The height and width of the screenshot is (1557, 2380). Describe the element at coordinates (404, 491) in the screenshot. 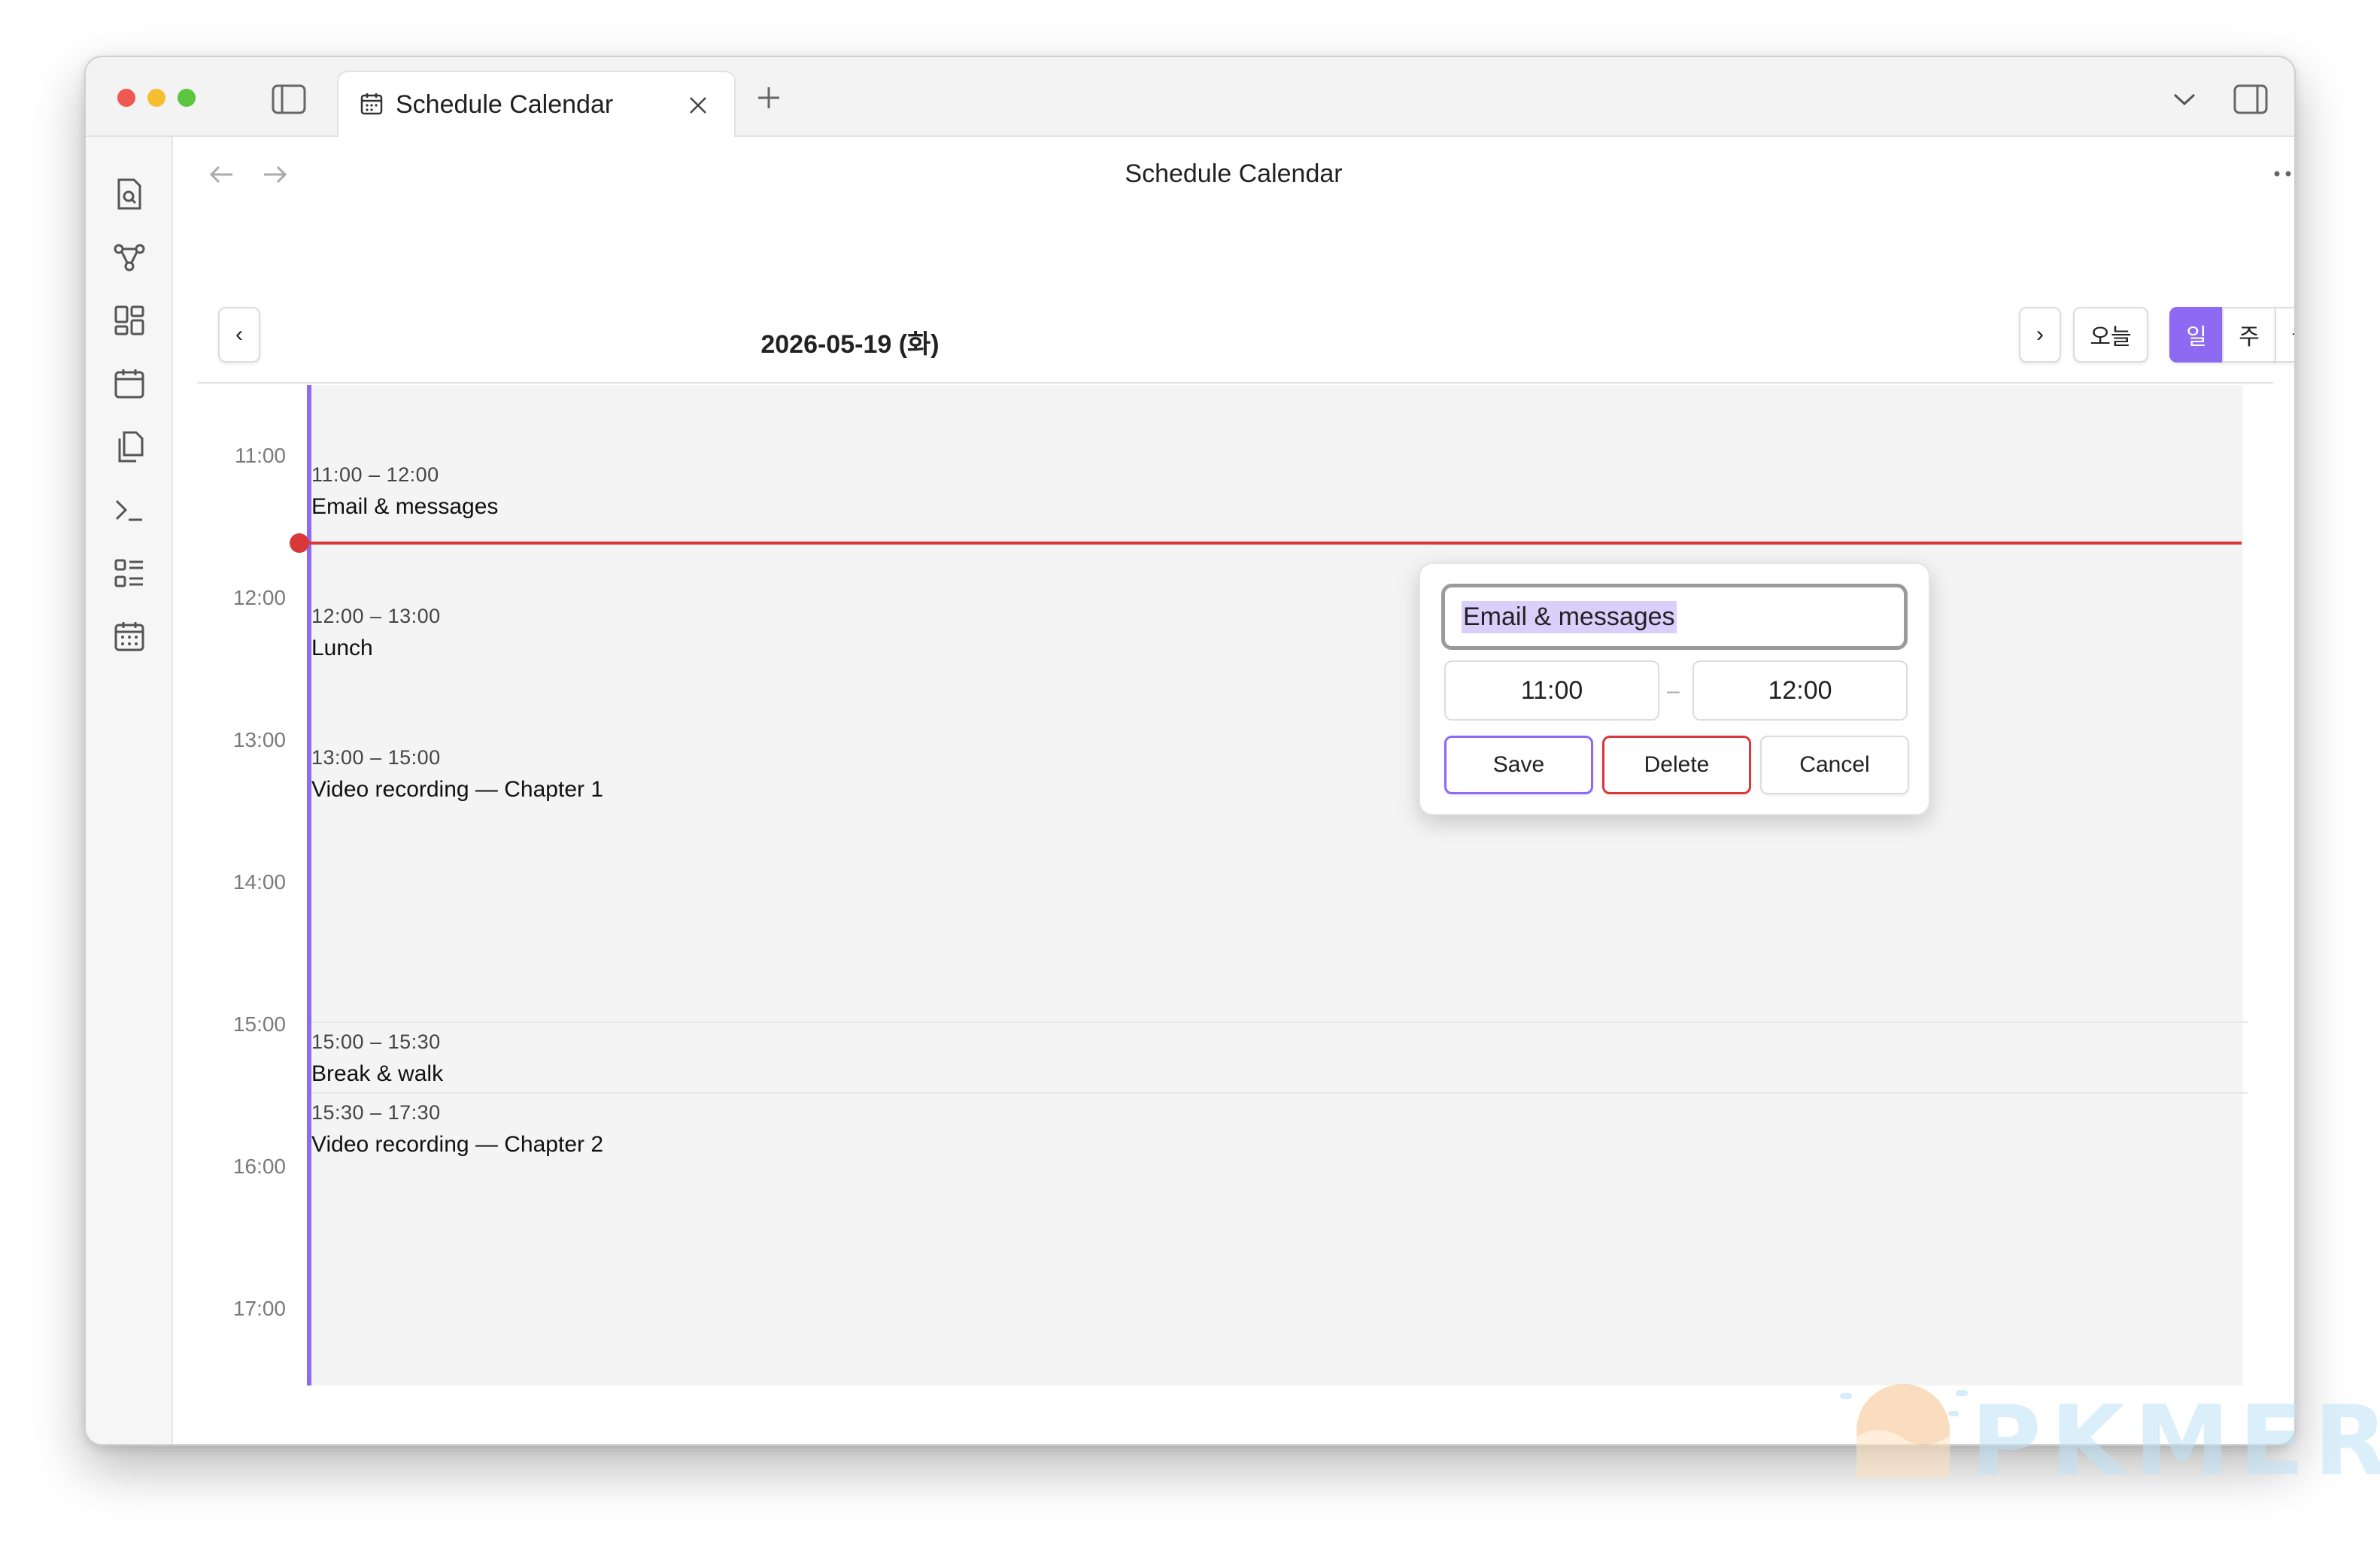

I see `event-block: 11:00 – 12:00 Email & messages` at that location.